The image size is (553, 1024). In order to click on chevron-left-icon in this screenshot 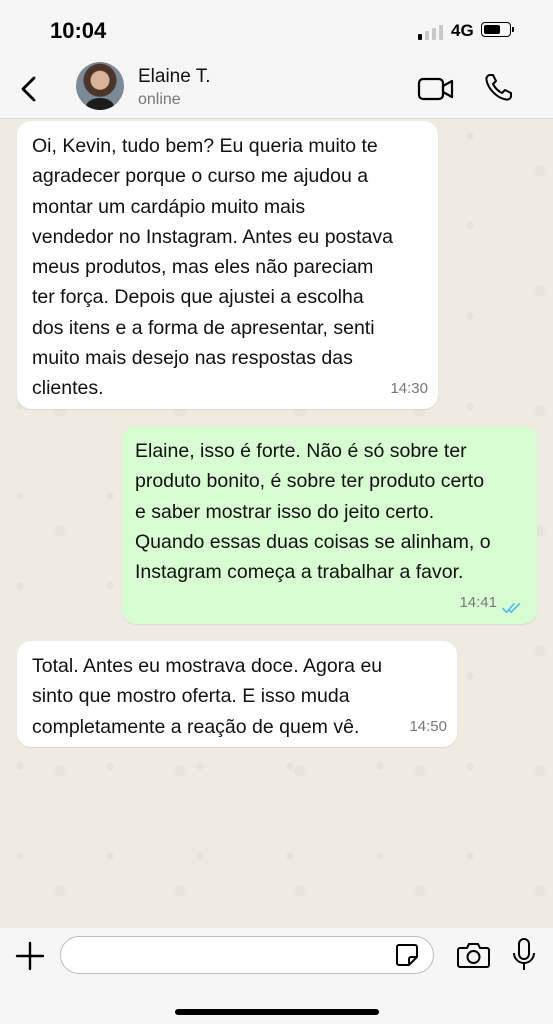, I will do `click(29, 89)`.